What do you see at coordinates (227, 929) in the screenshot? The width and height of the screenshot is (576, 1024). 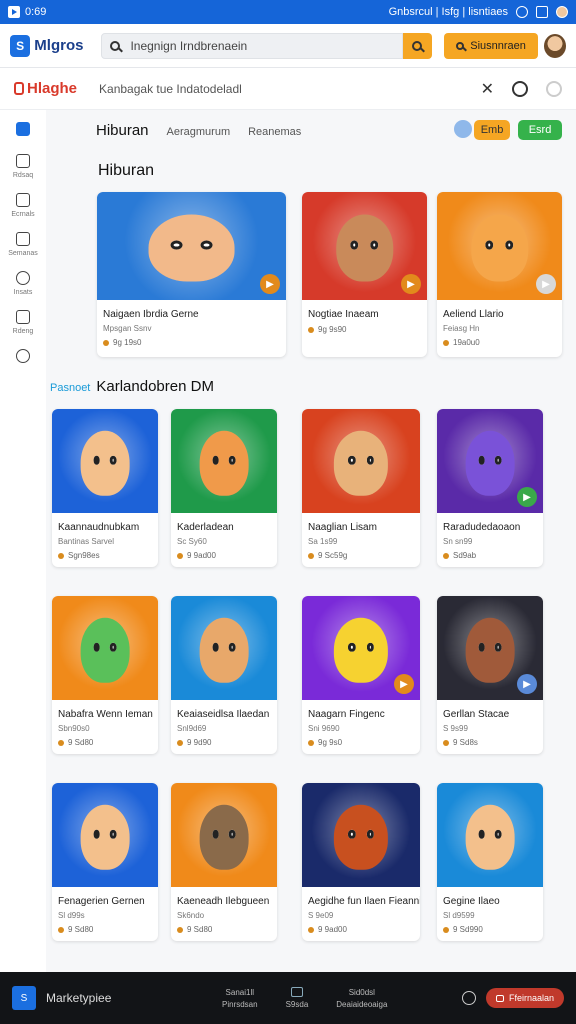 I see `card-meta: 9 Sd80` at bounding box center [227, 929].